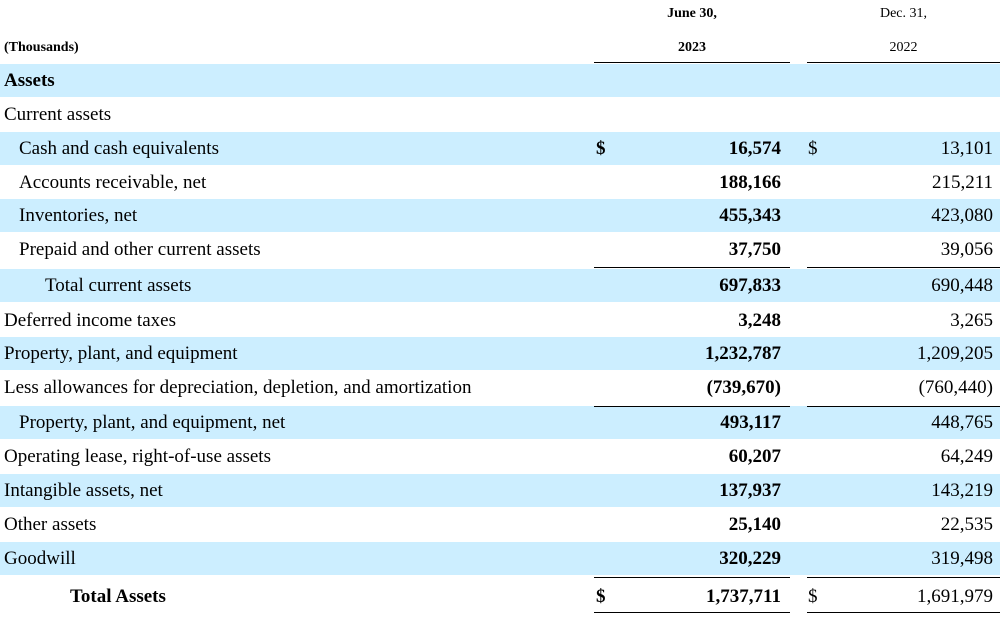 The width and height of the screenshot is (1000, 619). I want to click on row-label: Deferred income taxes, so click(90, 320).